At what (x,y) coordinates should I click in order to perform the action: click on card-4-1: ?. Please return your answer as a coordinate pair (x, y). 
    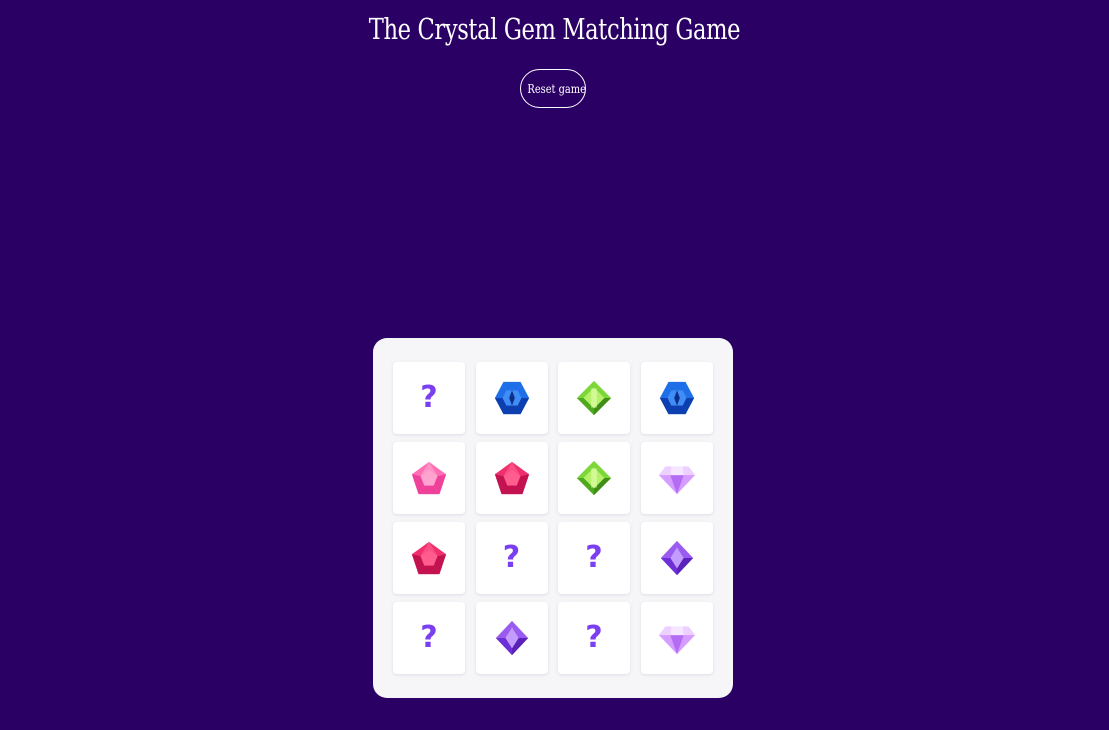
    Looking at the image, I should click on (429, 638).